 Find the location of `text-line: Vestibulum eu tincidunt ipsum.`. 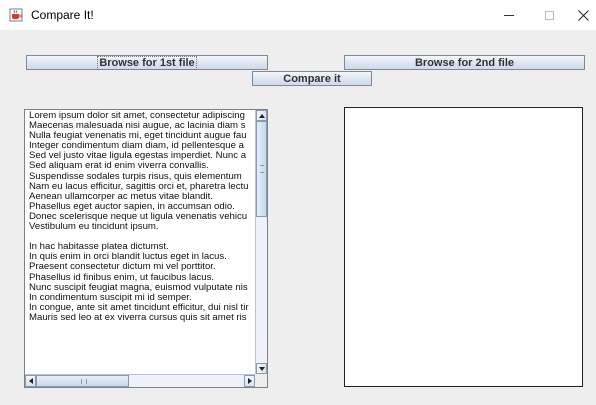

text-line: Vestibulum eu tincidunt ipsum. is located at coordinates (94, 227).